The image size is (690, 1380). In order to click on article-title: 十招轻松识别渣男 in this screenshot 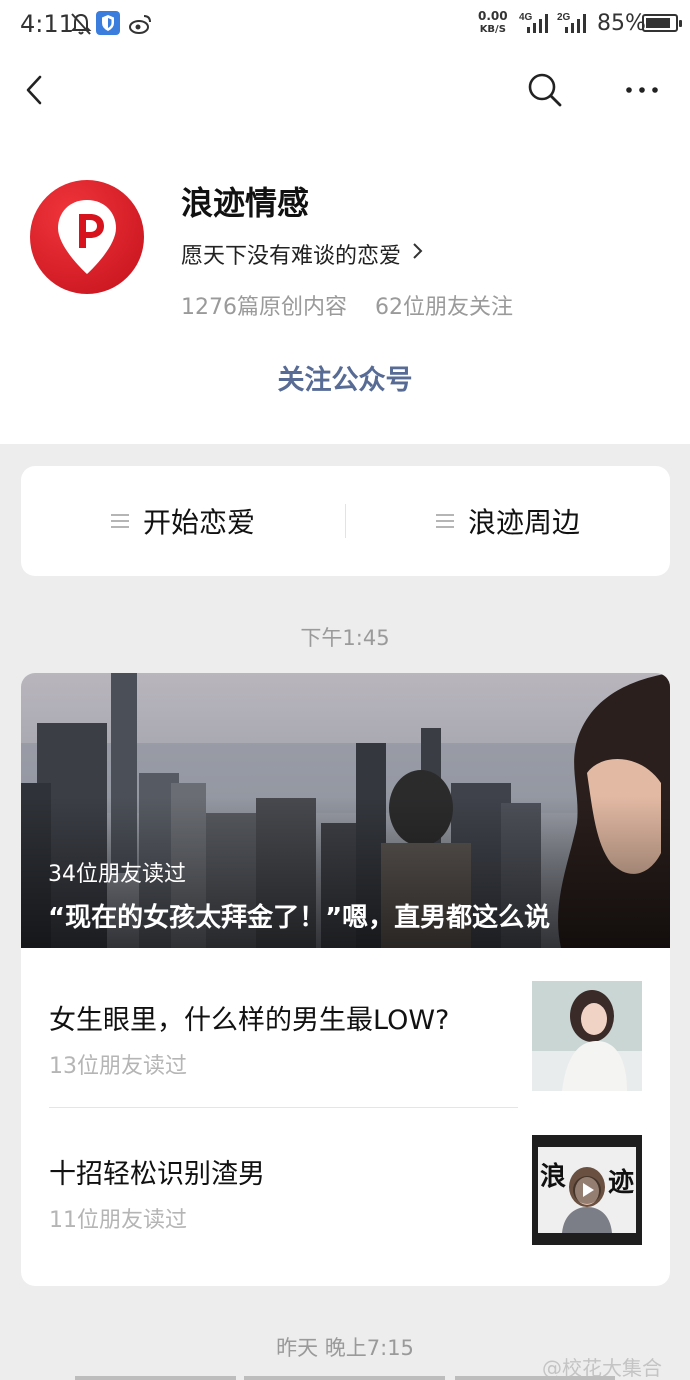, I will do `click(157, 1174)`.